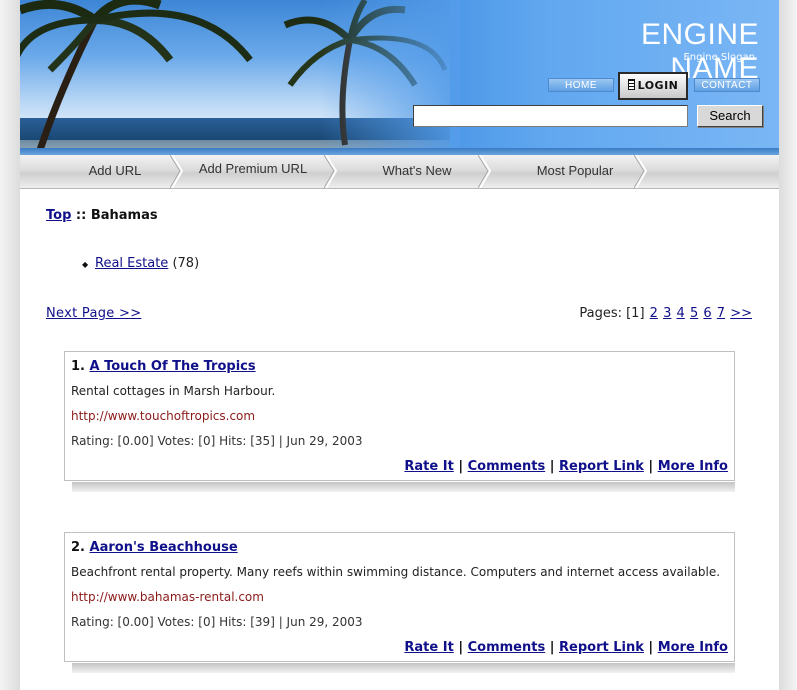 The height and width of the screenshot is (690, 797). Describe the element at coordinates (681, 313) in the screenshot. I see `page-link: 4` at that location.